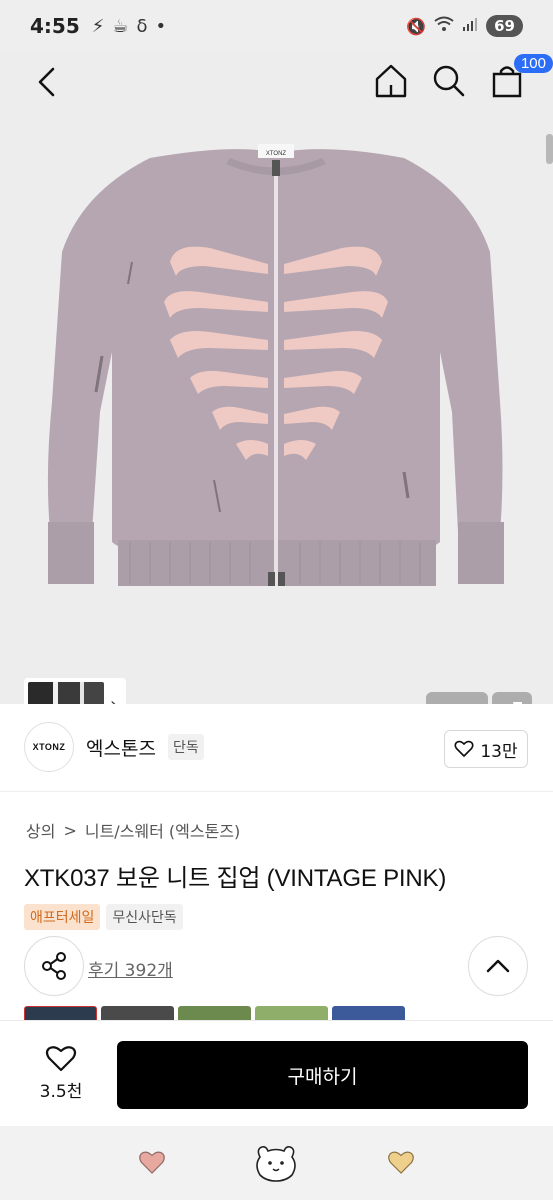  I want to click on status-system-icons: 🔇 69, so click(464, 26).